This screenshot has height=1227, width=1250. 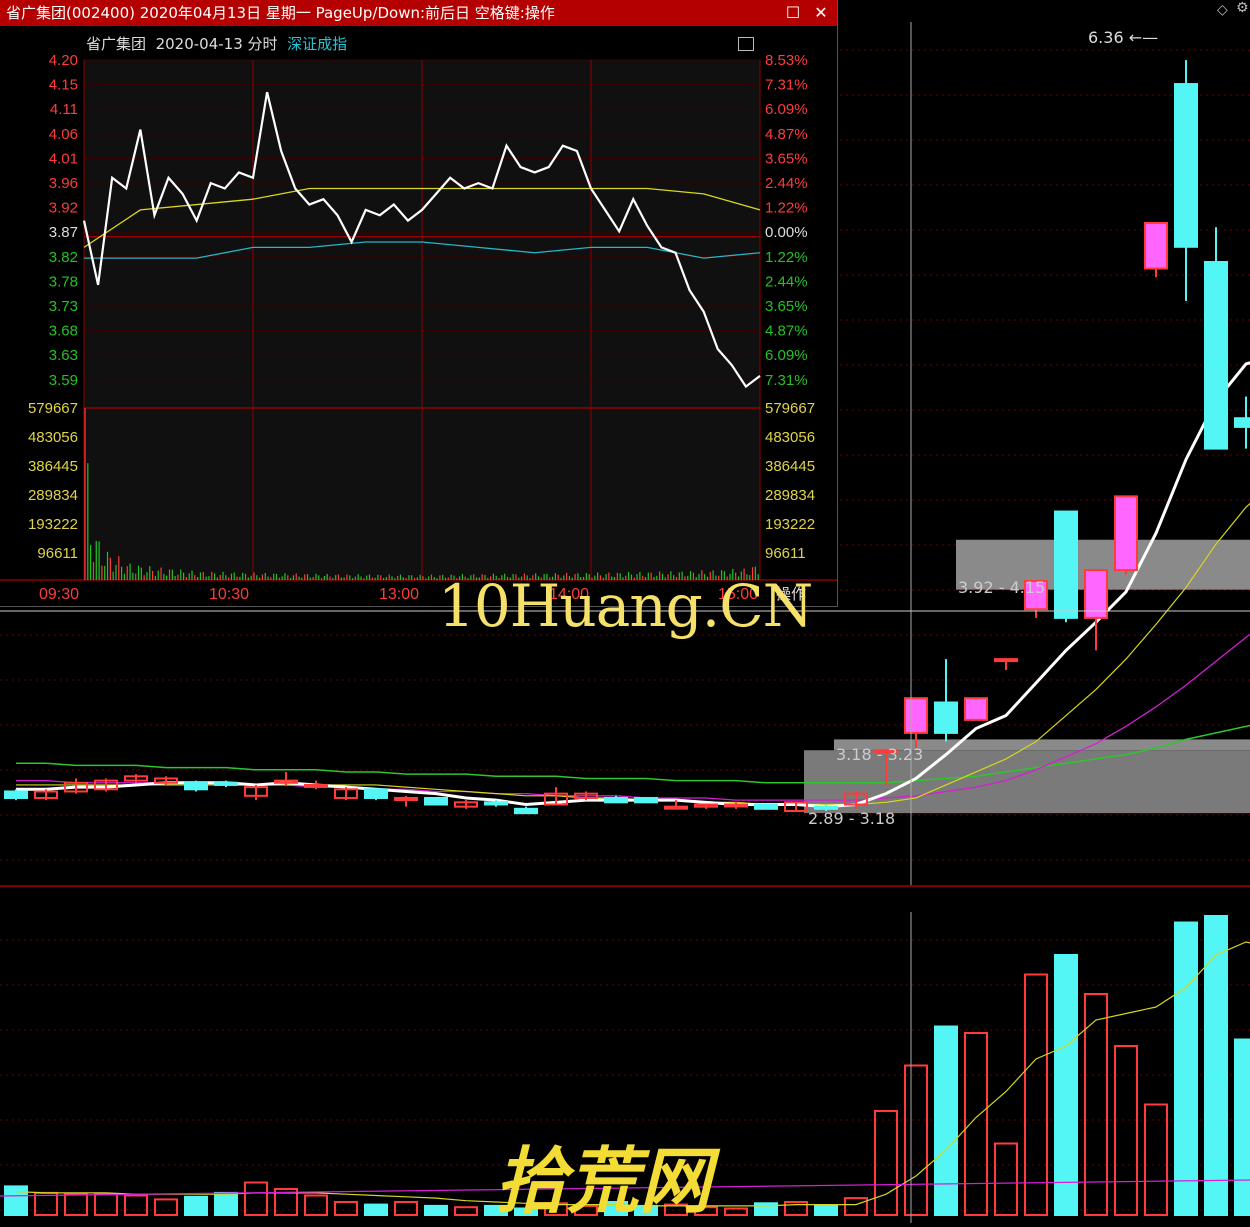 What do you see at coordinates (63, 85) in the screenshot?
I see `price-tick-label: 4.15` at bounding box center [63, 85].